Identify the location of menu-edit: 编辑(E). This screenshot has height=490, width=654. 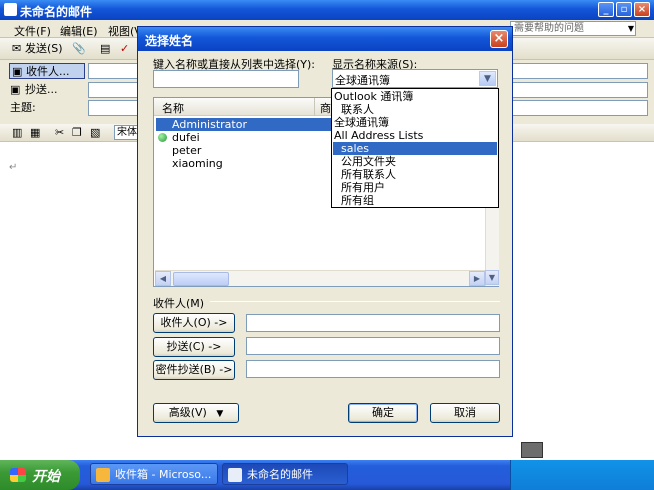
(79, 31).